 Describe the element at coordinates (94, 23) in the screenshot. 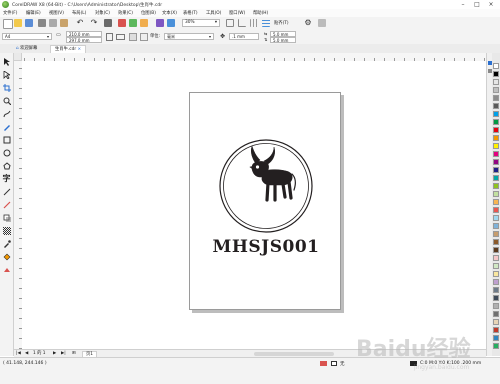

I see `redo-icon: ↷` at that location.